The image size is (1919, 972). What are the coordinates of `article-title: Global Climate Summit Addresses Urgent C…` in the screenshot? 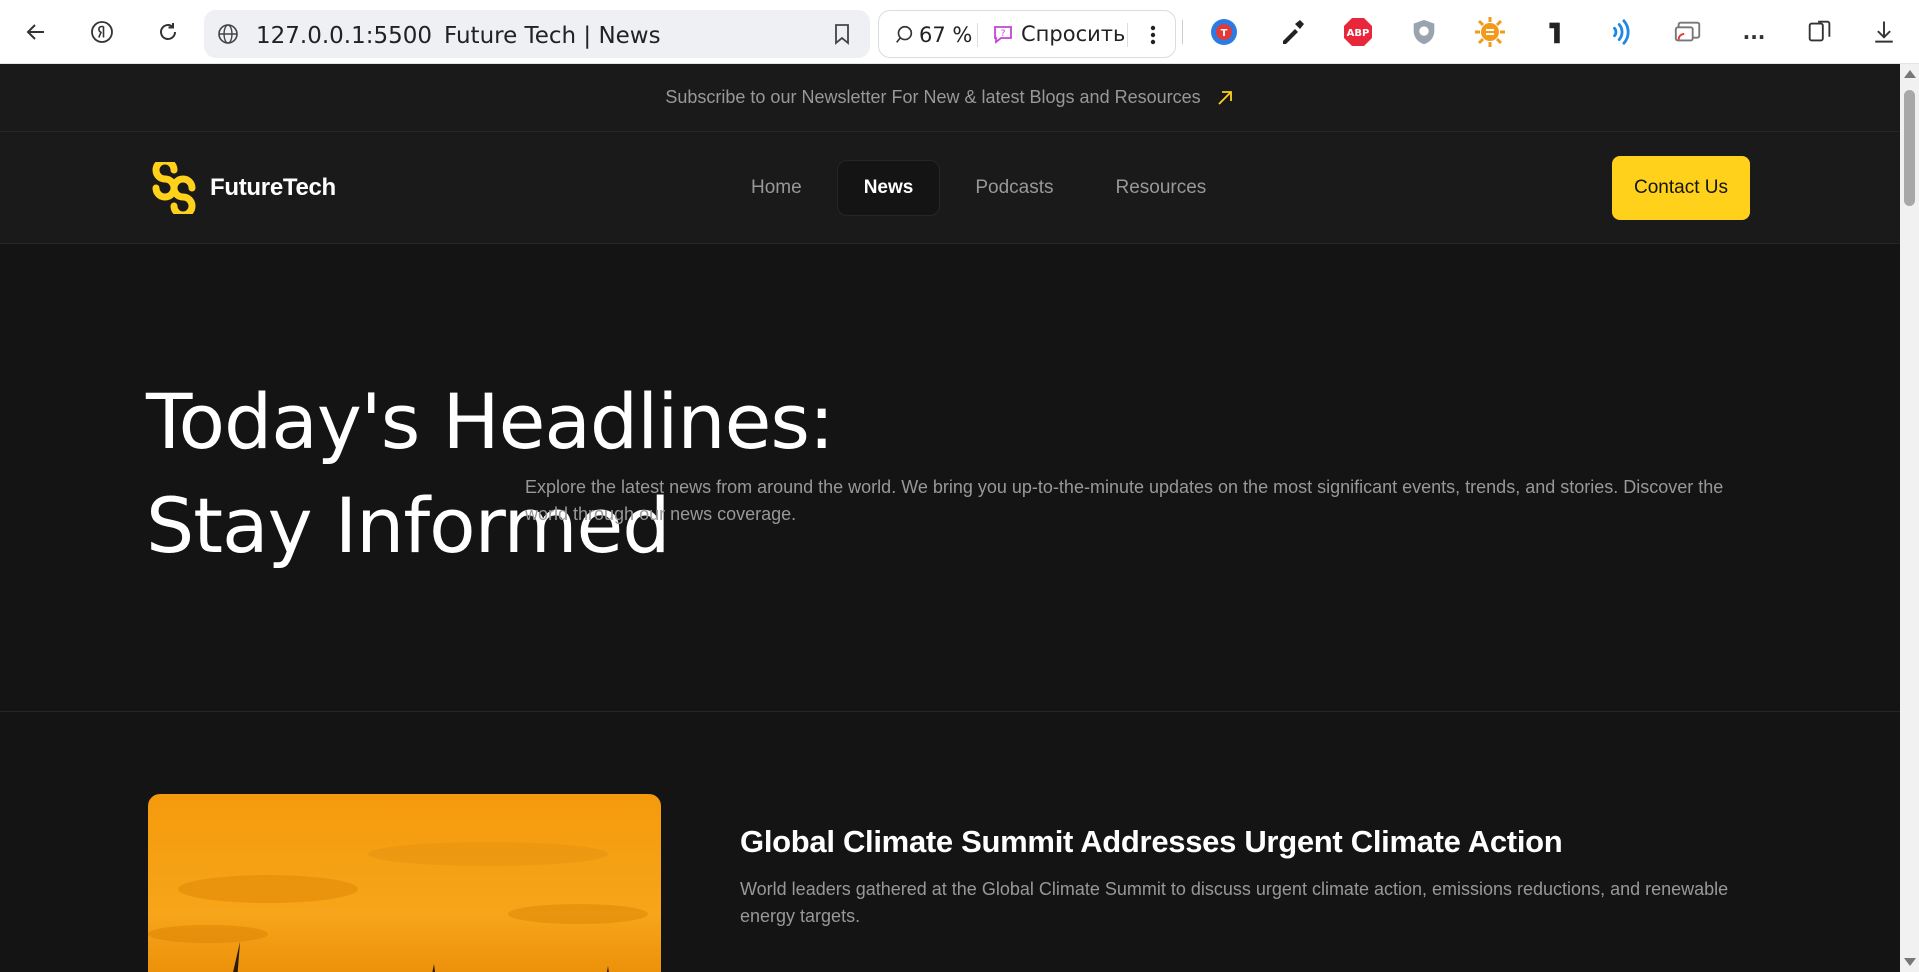 It's located at (1245, 842).